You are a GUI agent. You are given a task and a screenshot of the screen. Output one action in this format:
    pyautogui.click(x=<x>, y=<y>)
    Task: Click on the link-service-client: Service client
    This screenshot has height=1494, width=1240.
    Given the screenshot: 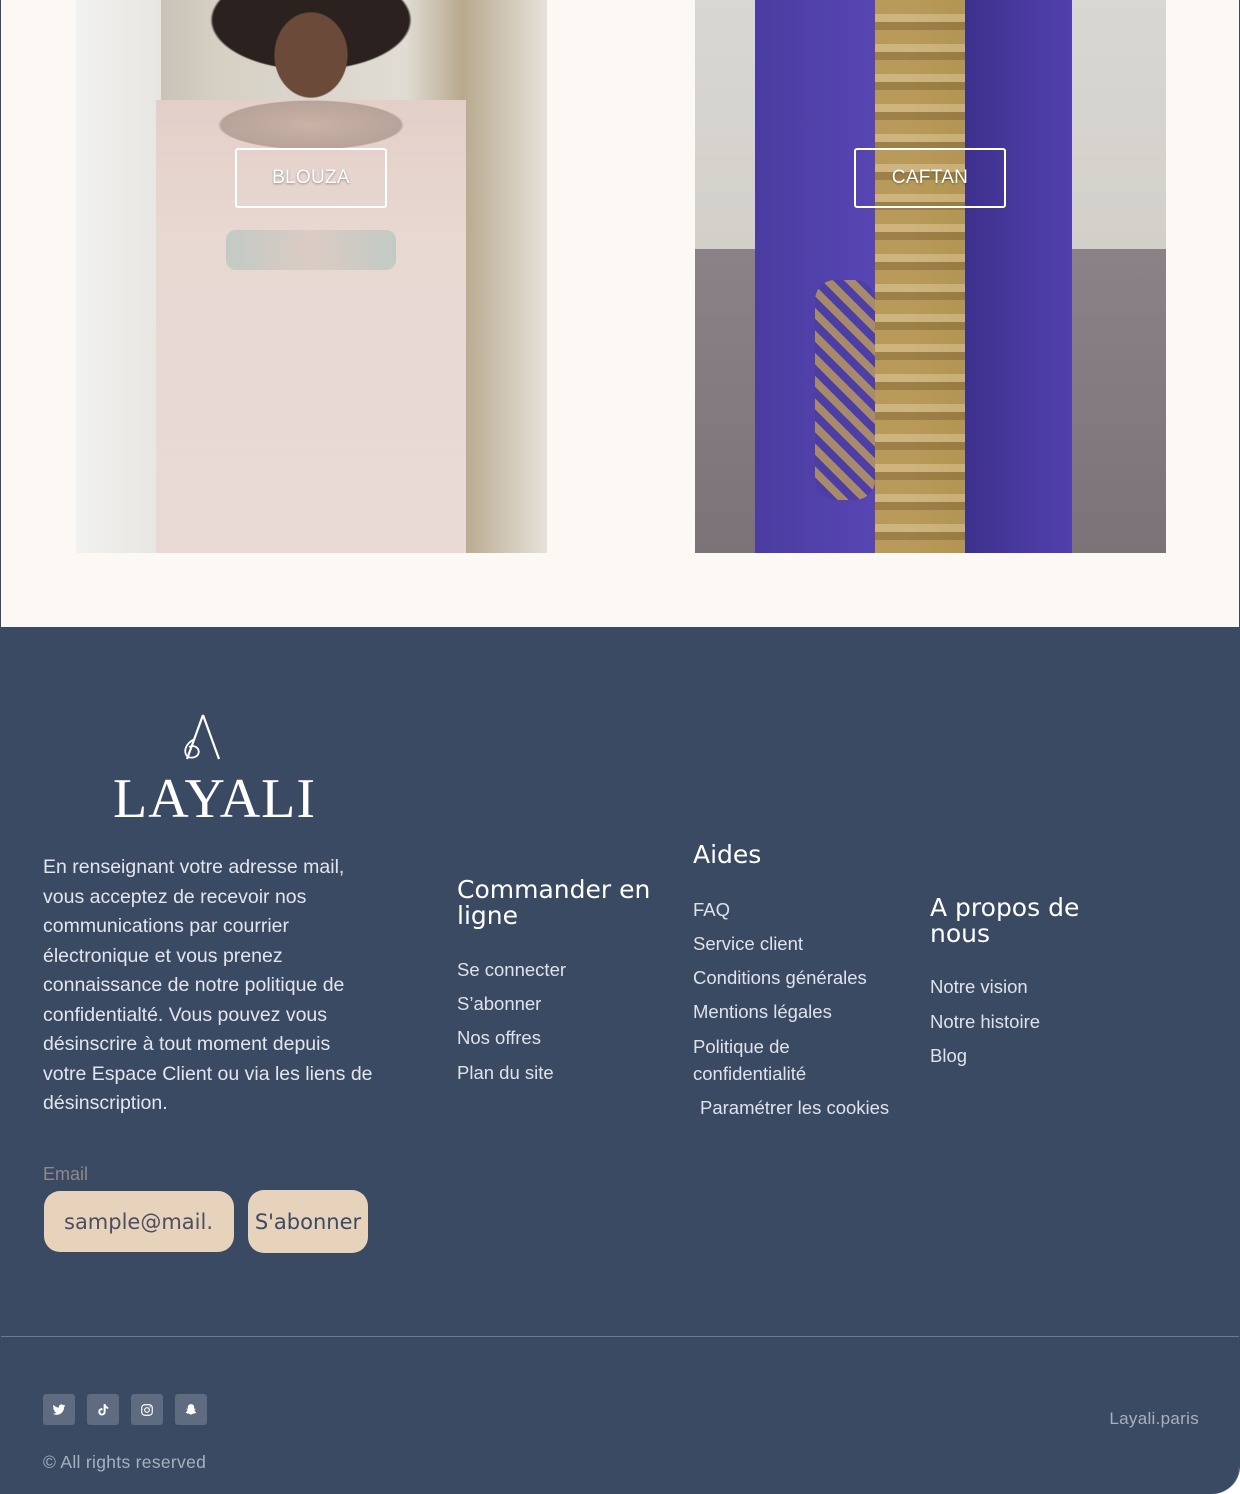 What is the action you would take?
    pyautogui.click(x=748, y=943)
    